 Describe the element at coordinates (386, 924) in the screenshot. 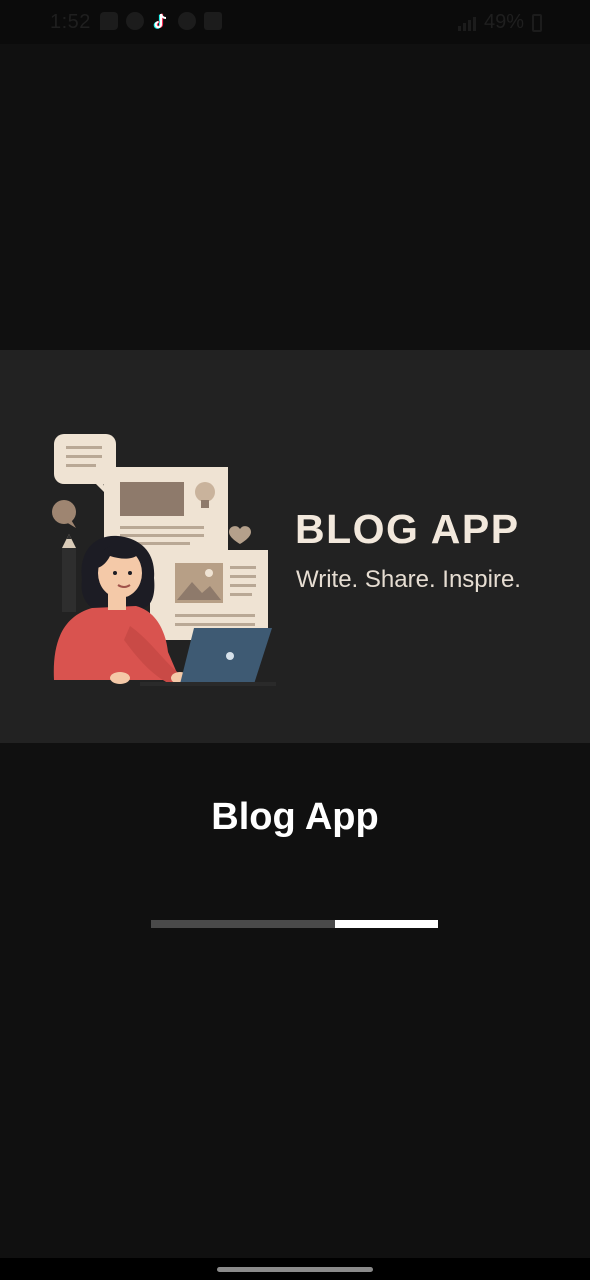

I see `loading-progress-fill` at that location.